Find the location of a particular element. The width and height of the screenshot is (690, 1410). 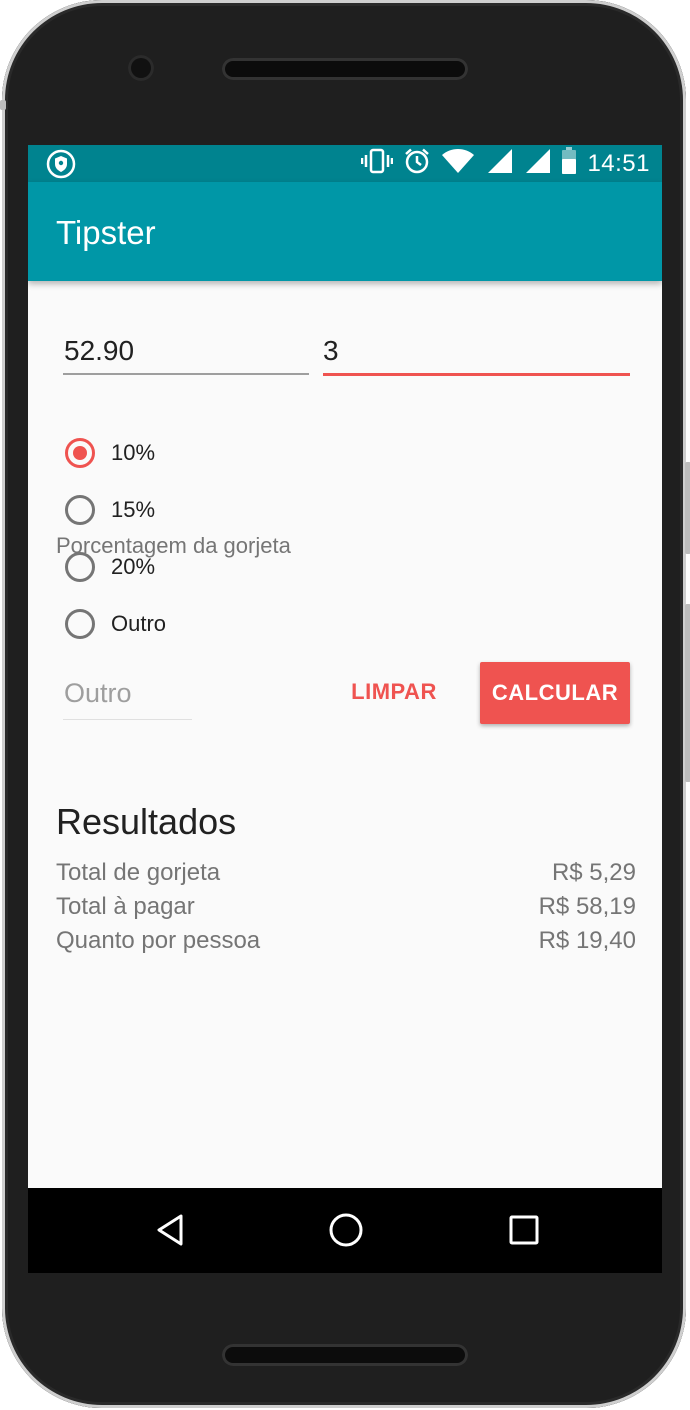

people-underline is located at coordinates (476, 374).